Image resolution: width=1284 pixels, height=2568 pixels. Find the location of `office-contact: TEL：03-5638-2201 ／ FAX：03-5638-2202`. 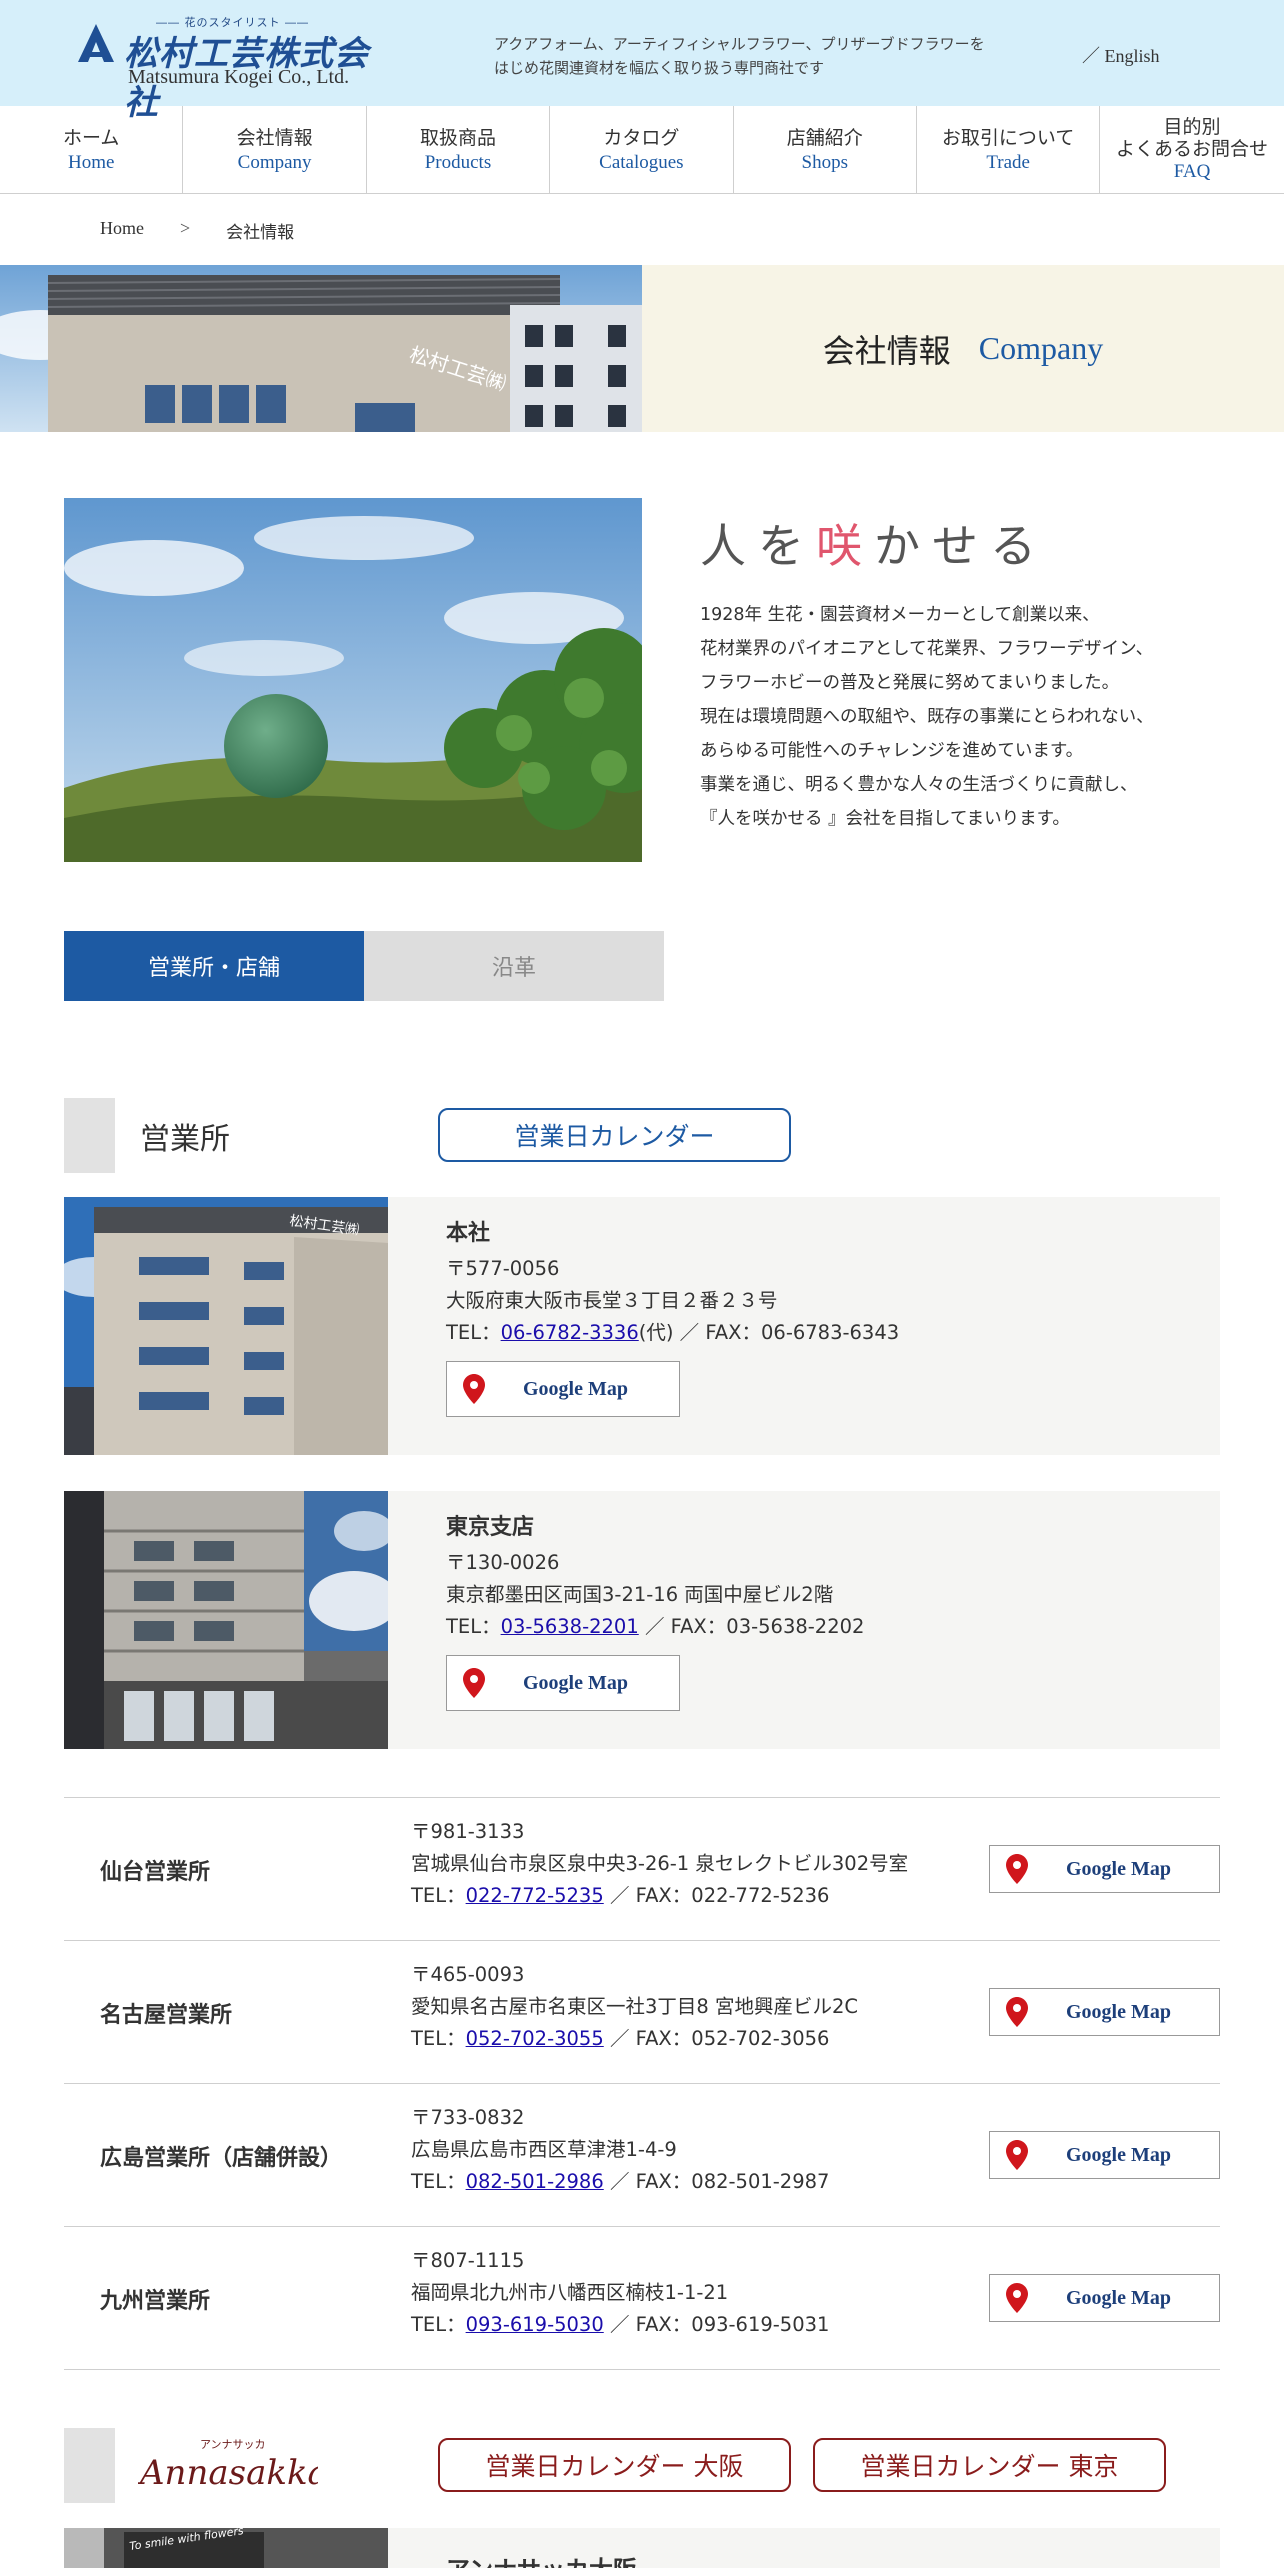

office-contact: TEL：03-5638-2201 ／ FAX：03-5638-2202 is located at coordinates (826, 1627).